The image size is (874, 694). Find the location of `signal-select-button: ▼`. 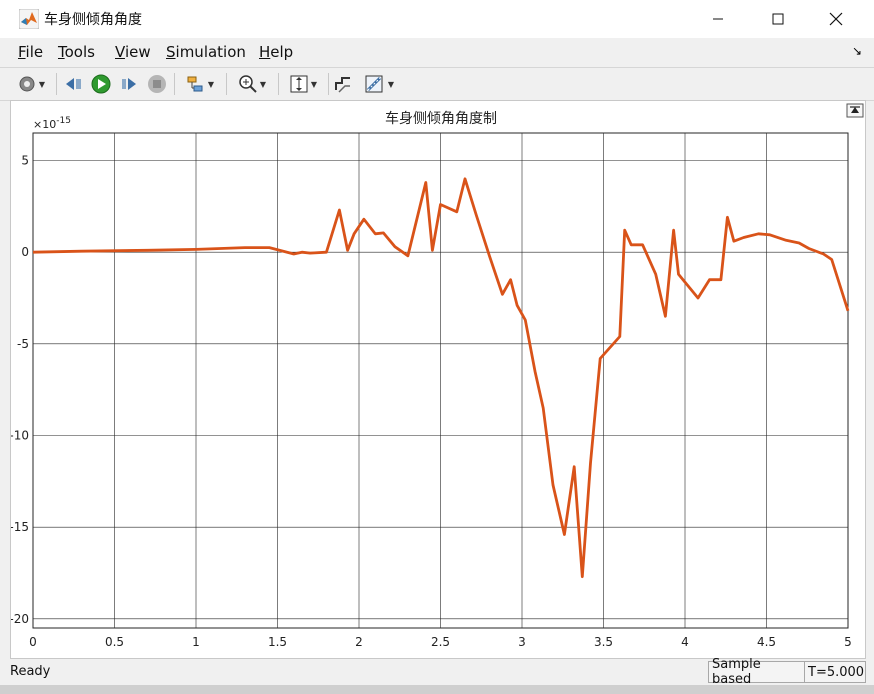

signal-select-button: ▼ is located at coordinates (200, 84).